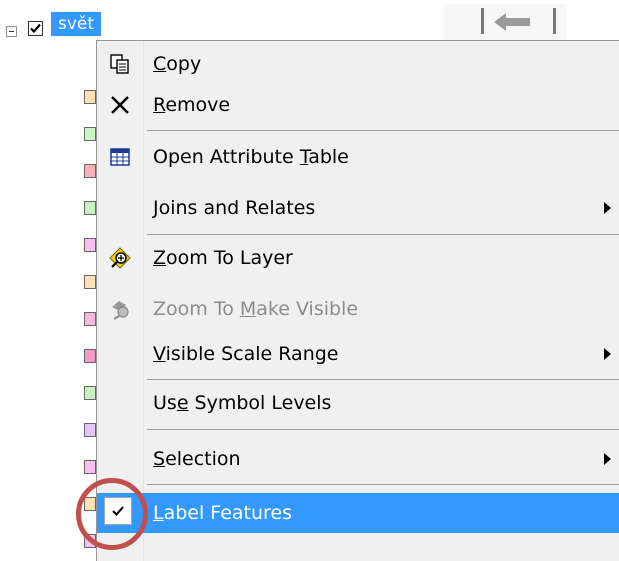  What do you see at coordinates (358, 513) in the screenshot?
I see `menu-item-label-features: Label Features` at bounding box center [358, 513].